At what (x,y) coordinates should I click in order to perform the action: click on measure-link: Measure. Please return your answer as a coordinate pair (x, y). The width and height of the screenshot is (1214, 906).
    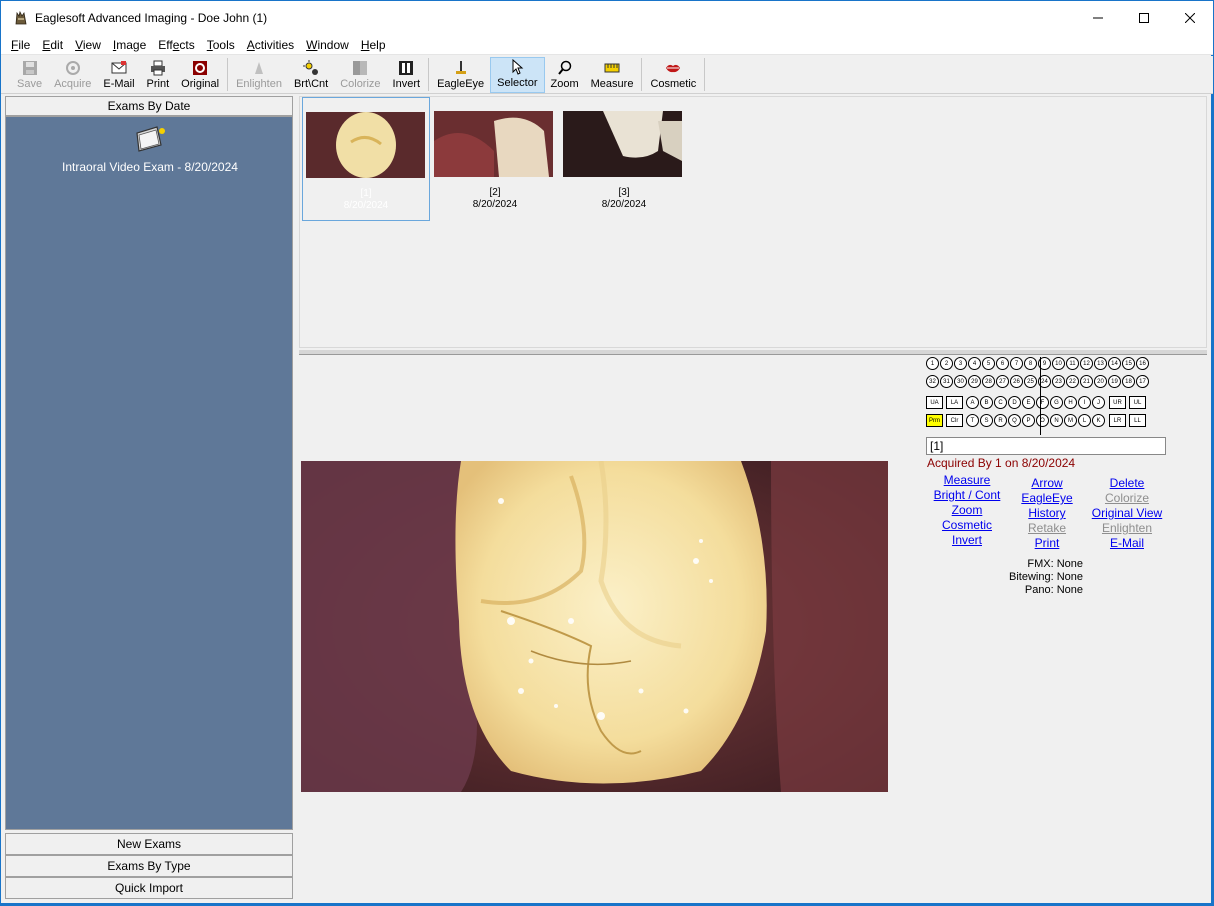
    Looking at the image, I should click on (967, 480).